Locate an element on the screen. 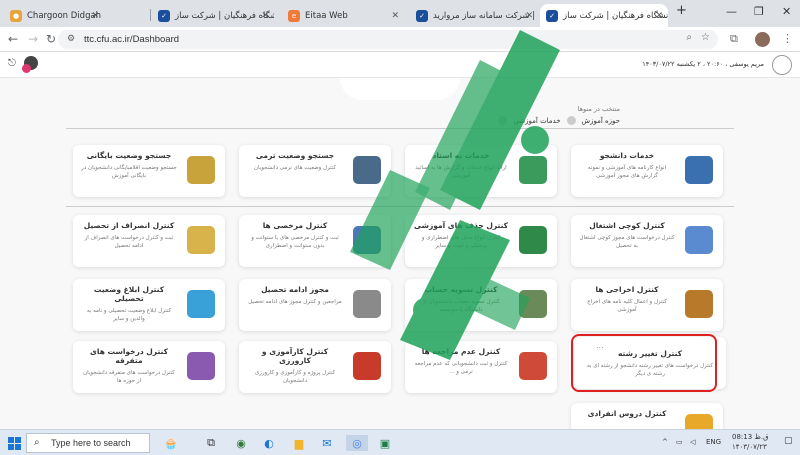  tab-farhangian-1: ✓ دانشگاه فرهنگیان | شرکت ساز ✕ is located at coordinates (213, 15).